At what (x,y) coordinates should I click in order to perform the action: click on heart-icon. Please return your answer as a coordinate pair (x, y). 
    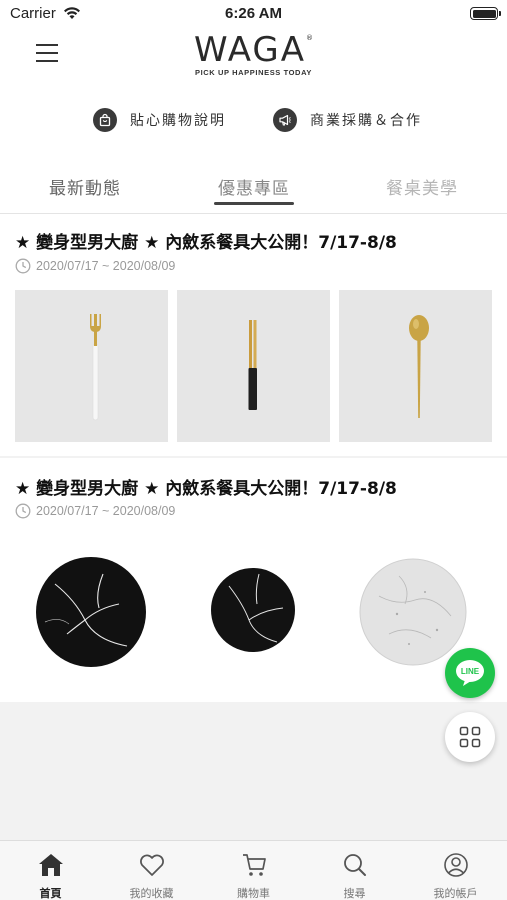
    Looking at the image, I should click on (152, 865).